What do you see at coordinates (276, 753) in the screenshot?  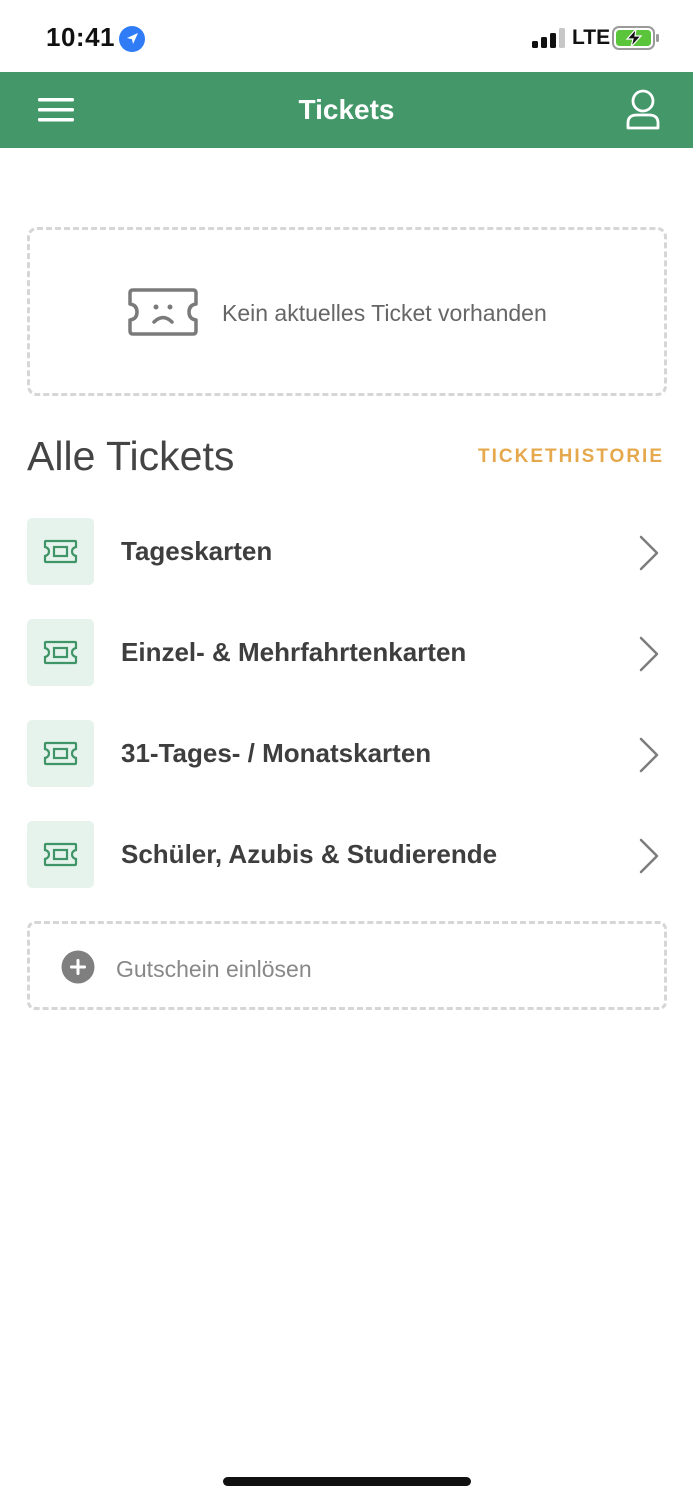 I see `list-item-label: 31-Tages- / Monatskarten` at bounding box center [276, 753].